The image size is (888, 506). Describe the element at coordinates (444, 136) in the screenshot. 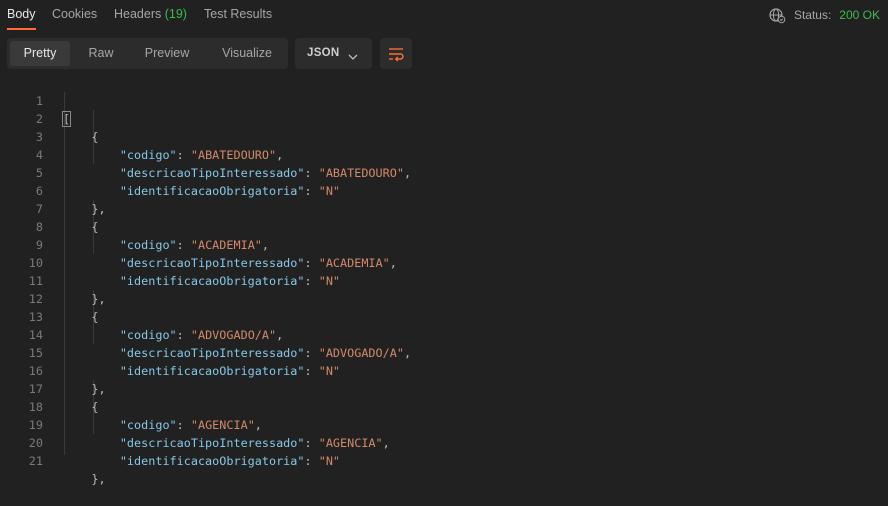

I see `code-line: 3 "codigo": "ABATEDOURO",` at that location.